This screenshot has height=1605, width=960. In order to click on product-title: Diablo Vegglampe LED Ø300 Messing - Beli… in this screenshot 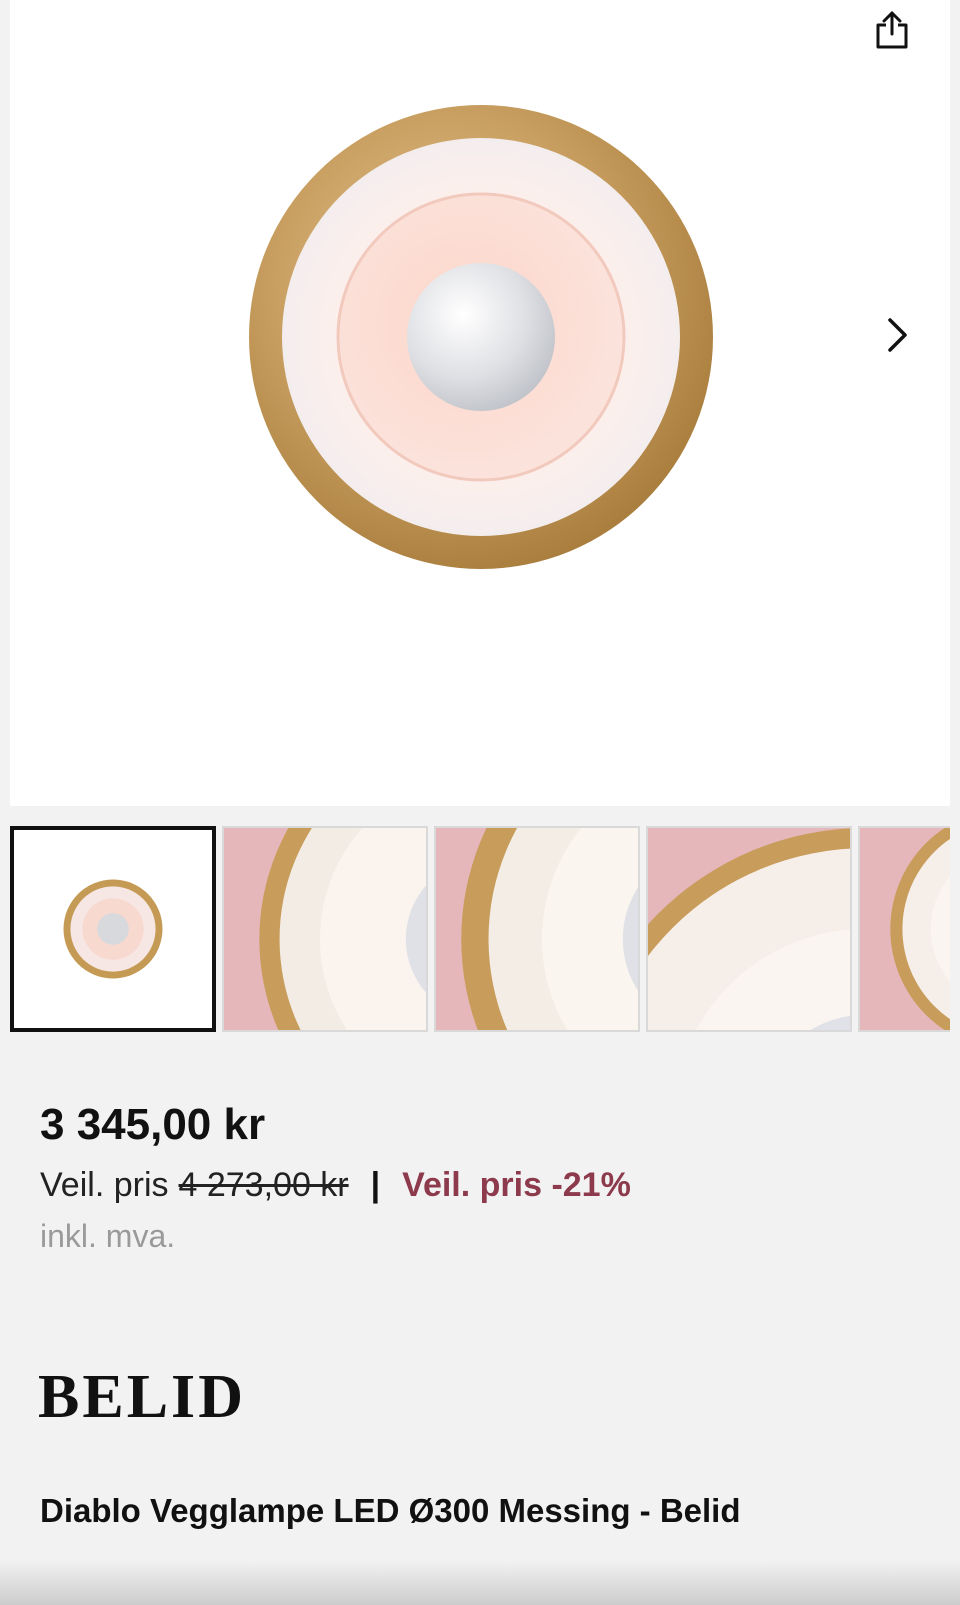, I will do `click(390, 1510)`.